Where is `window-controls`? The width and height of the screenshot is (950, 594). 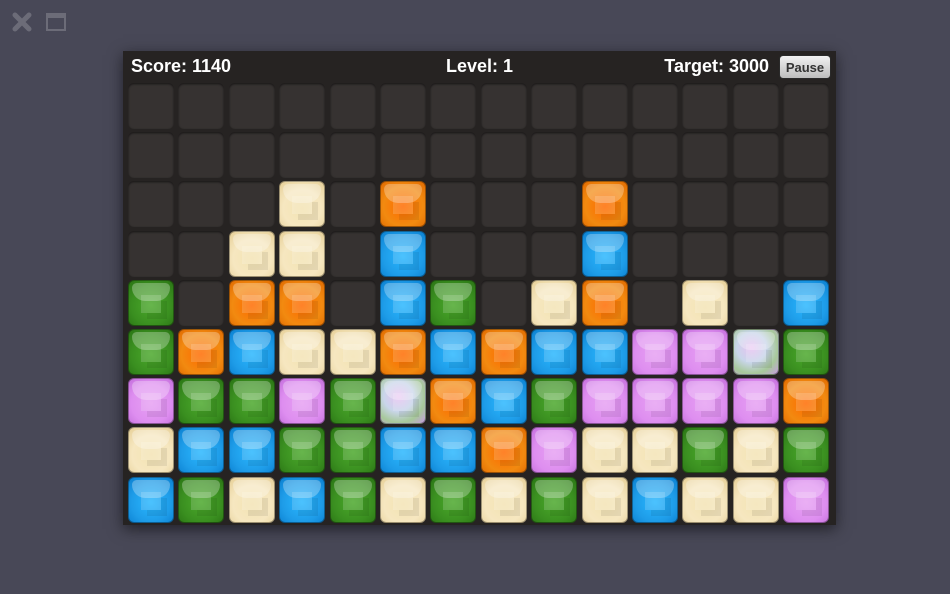 window-controls is located at coordinates (39, 22).